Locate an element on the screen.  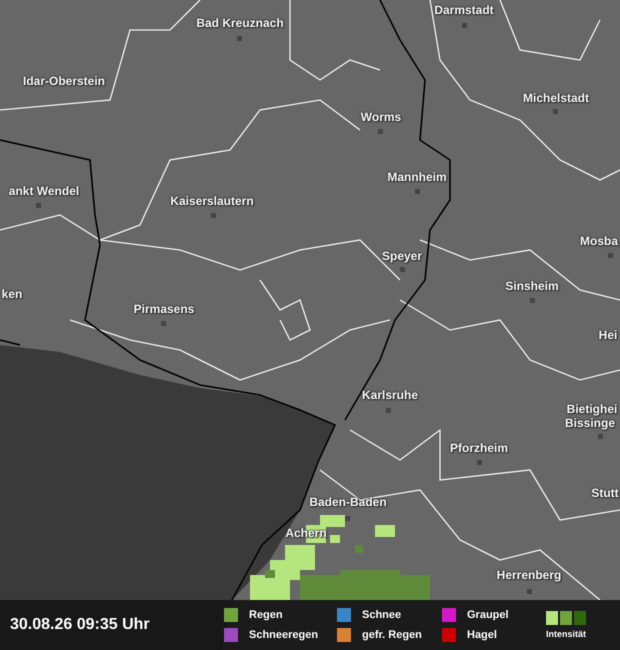
city-label: Sinsheim is located at coordinates (532, 286).